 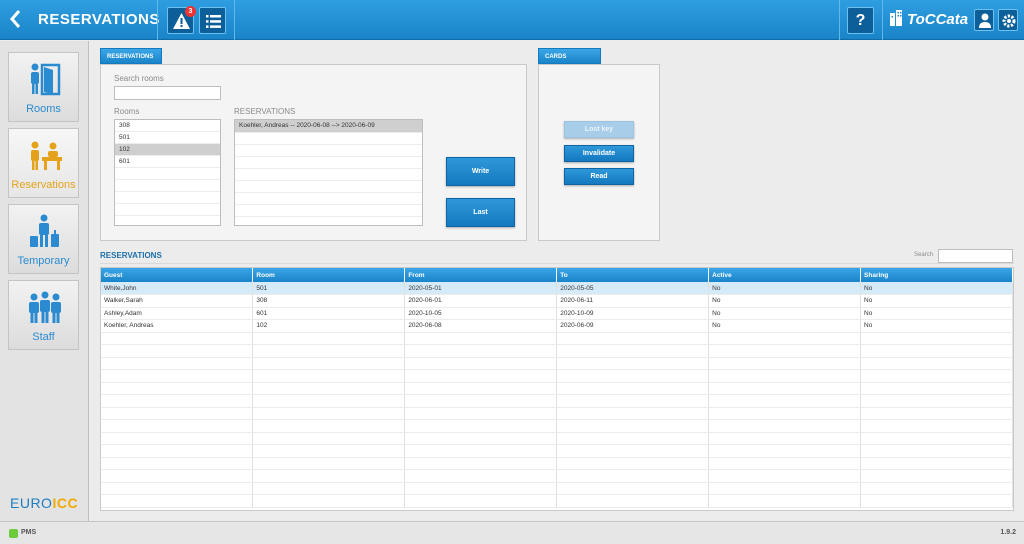 I want to click on list-button, so click(x=212, y=20).